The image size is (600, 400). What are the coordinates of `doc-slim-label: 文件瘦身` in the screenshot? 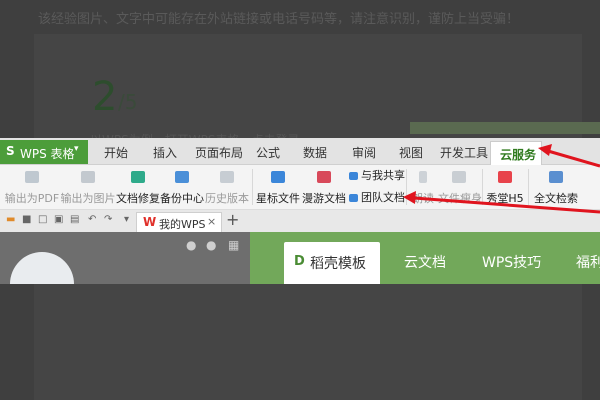 It's located at (460, 198).